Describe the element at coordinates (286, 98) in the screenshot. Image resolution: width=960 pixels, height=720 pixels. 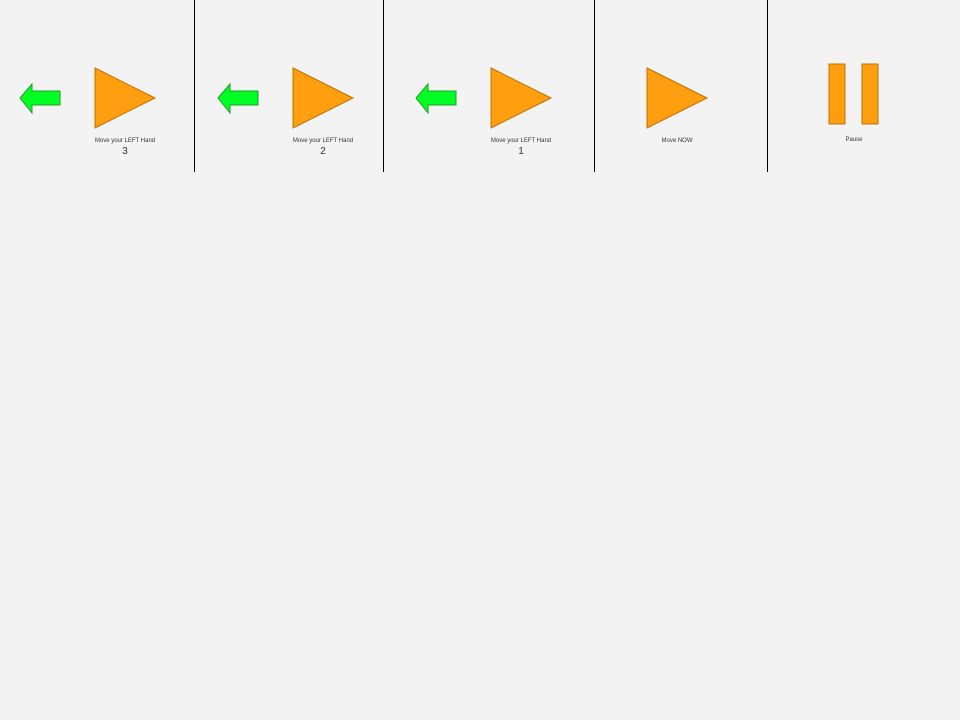
I see `panel-2-icons` at that location.